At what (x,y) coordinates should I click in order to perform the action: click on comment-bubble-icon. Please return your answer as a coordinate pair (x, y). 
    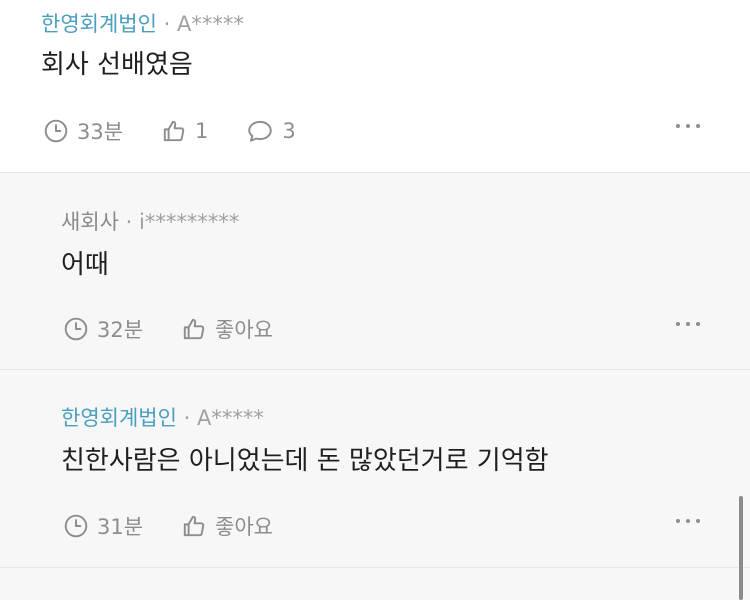
    Looking at the image, I should click on (260, 131).